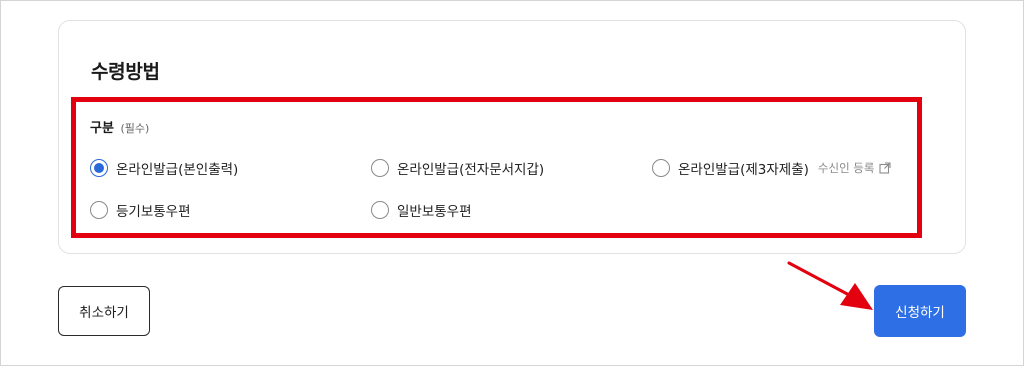 Image resolution: width=1024 pixels, height=366 pixels. Describe the element at coordinates (743, 170) in the screenshot. I see `radio-label: 온라인발급(제3자제출)` at that location.